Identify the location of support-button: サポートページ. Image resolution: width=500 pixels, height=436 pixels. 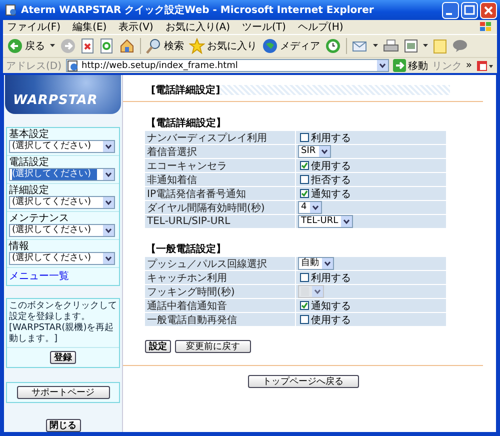
(63, 392).